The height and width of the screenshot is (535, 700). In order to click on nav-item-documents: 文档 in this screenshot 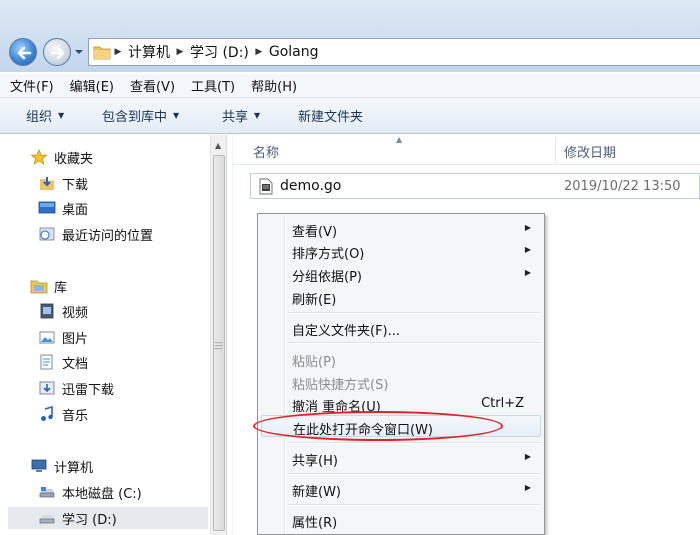, I will do `click(63, 362)`.